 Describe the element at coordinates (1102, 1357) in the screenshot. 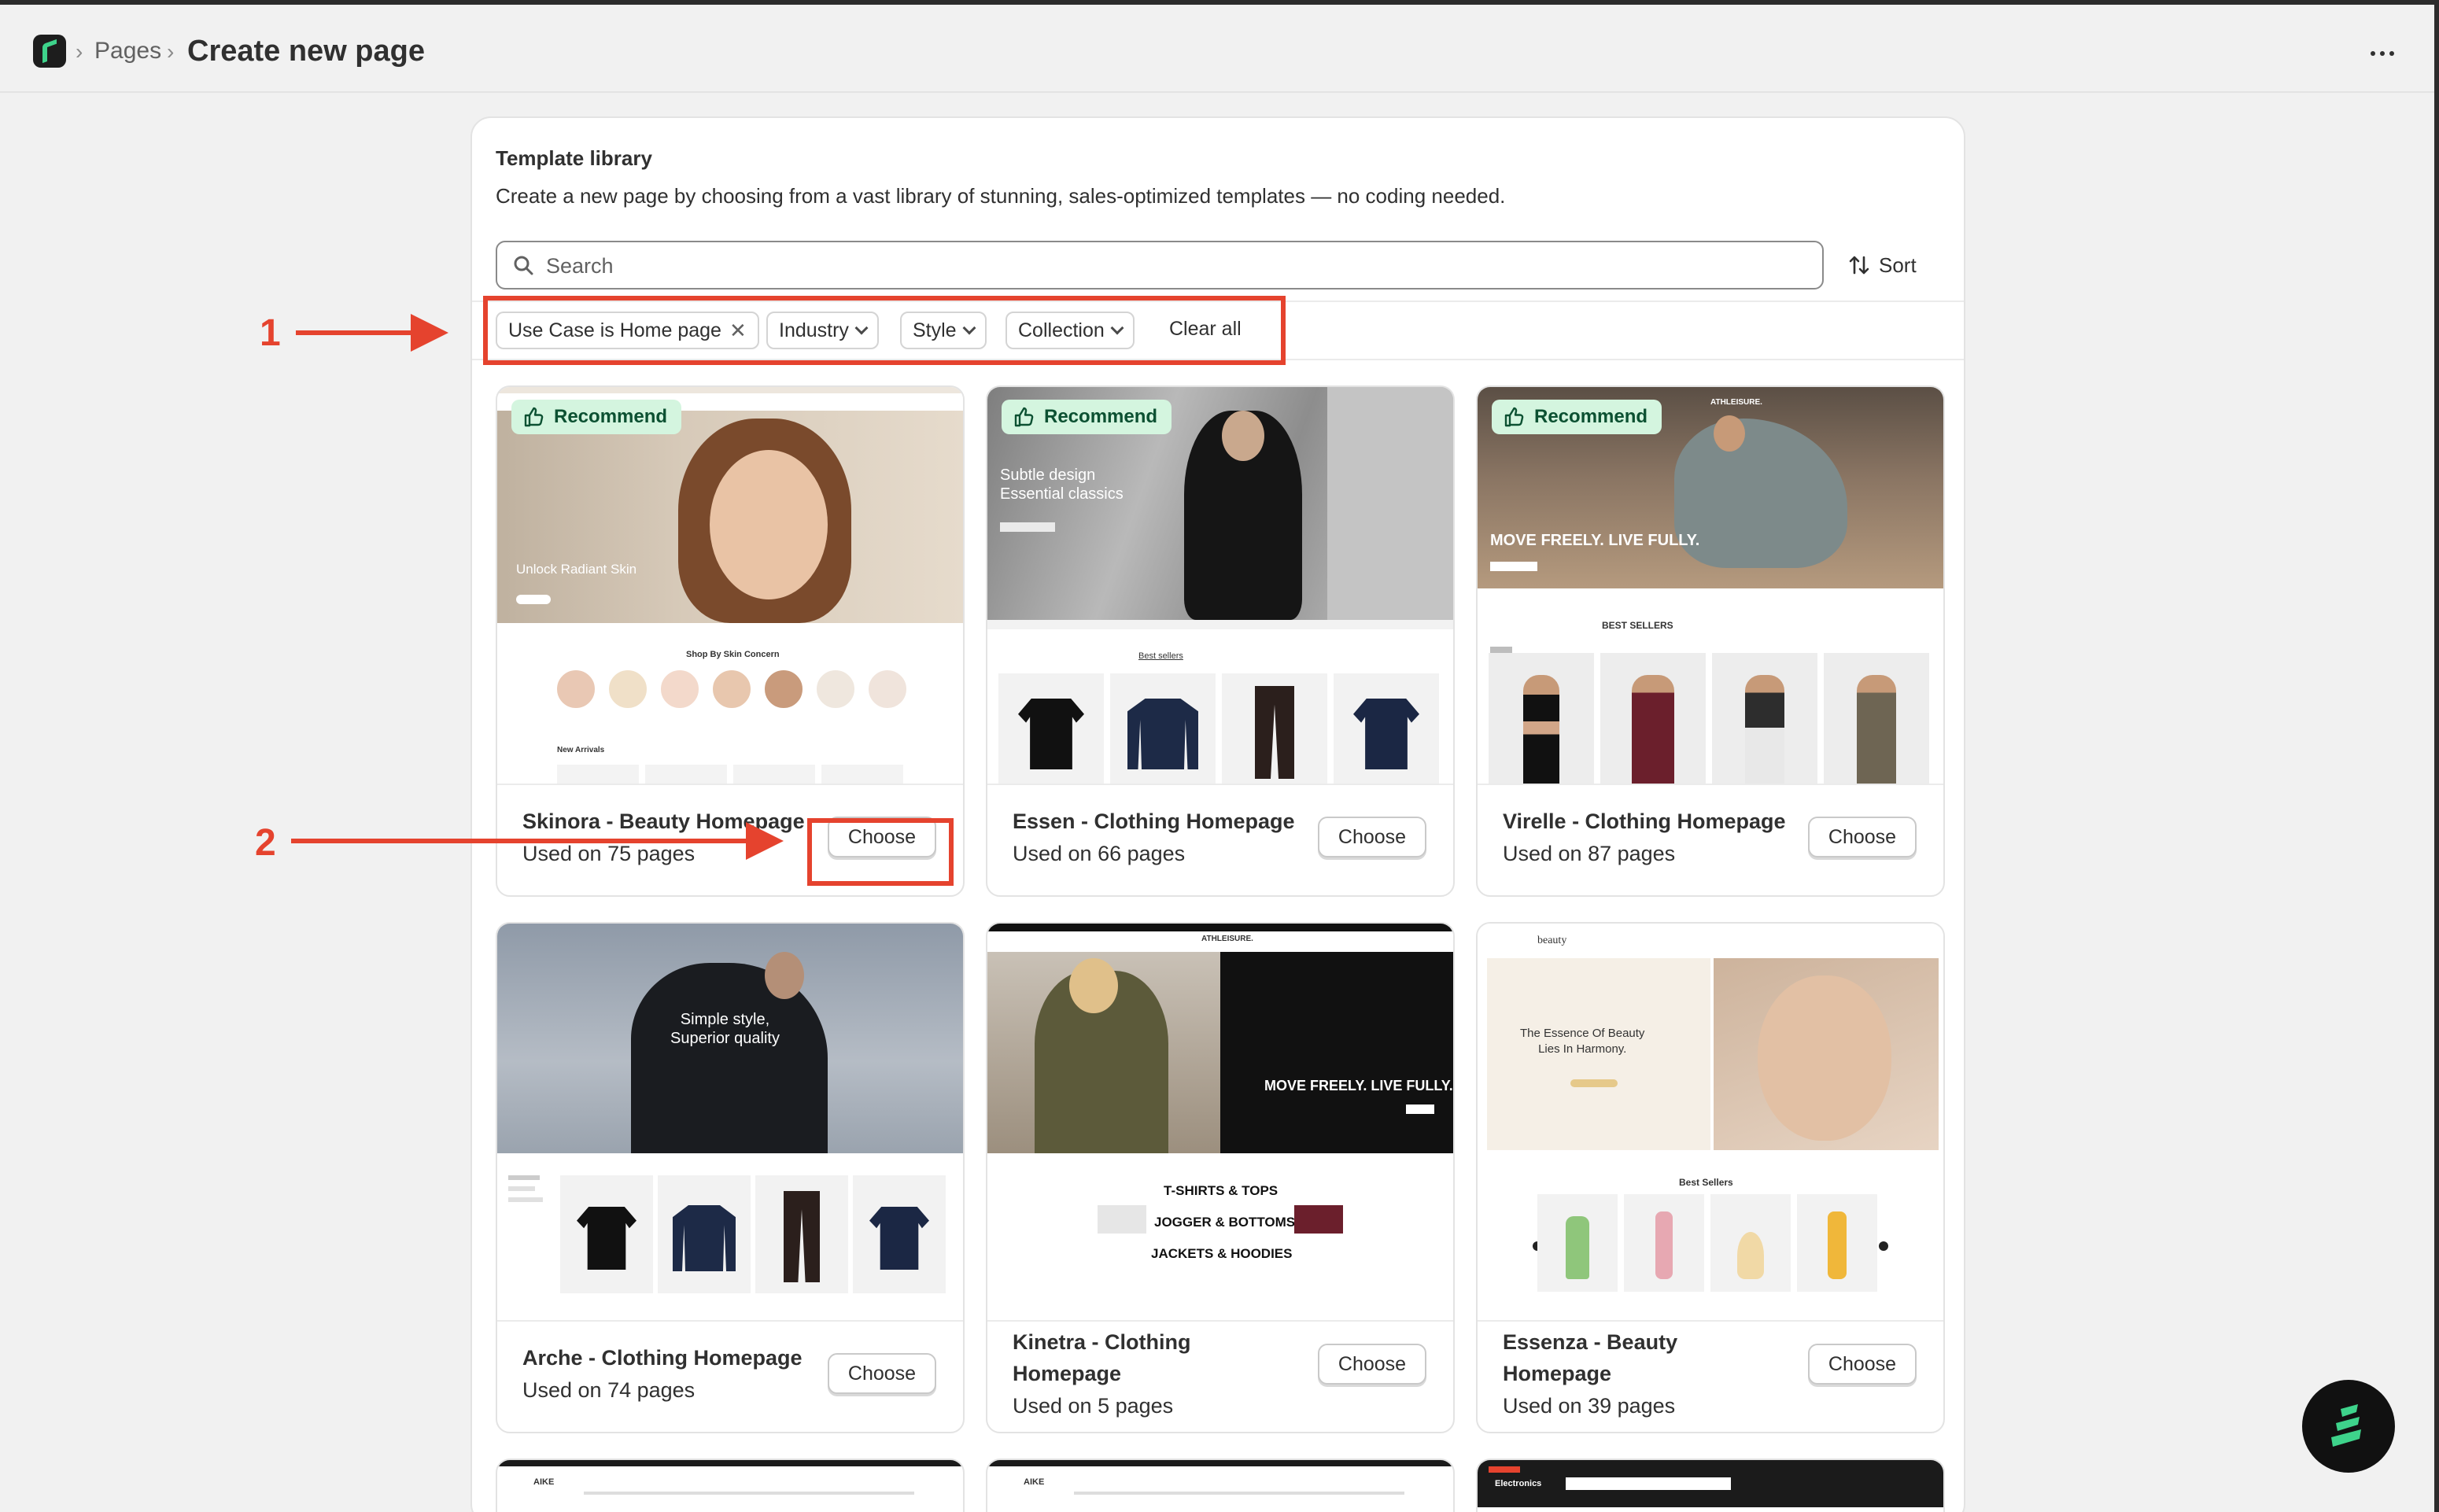

I see `template-name: Kinetra - Clothing Homepage` at that location.